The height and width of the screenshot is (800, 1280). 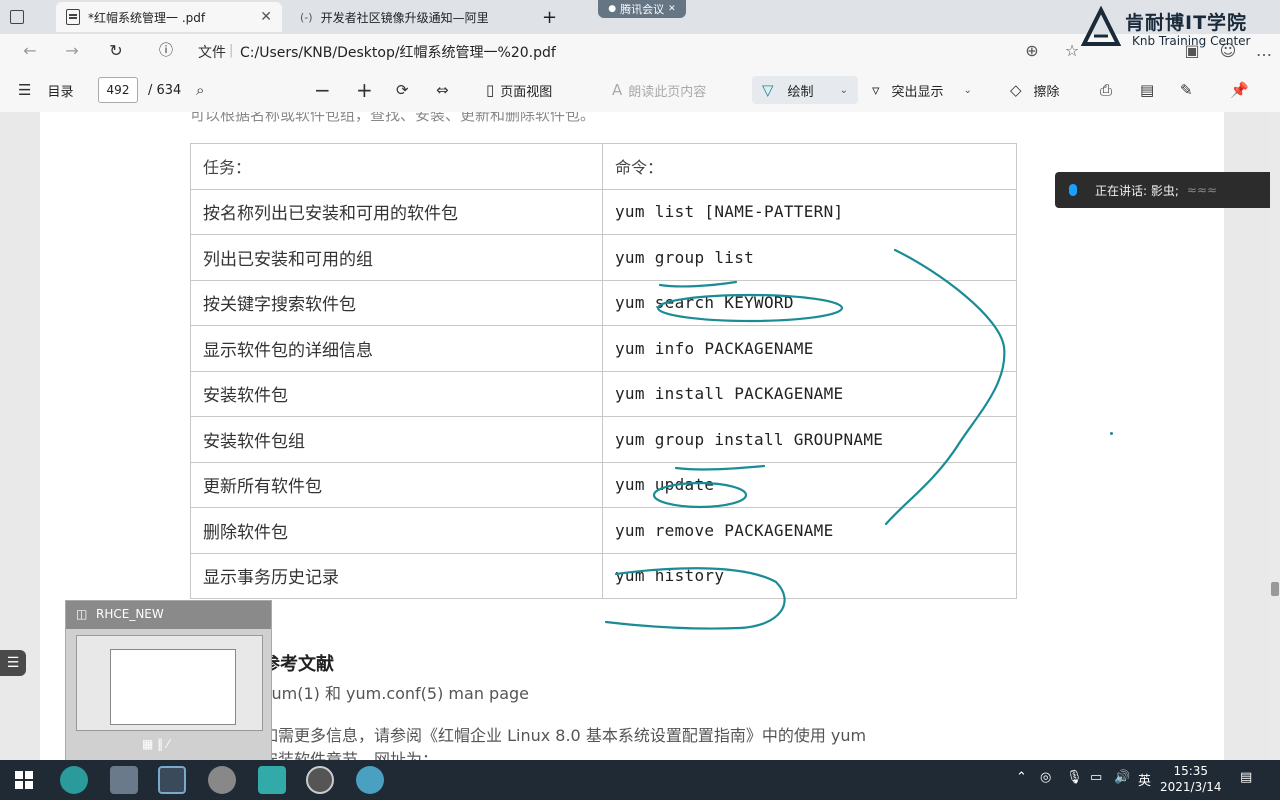 What do you see at coordinates (1202, 190) in the screenshot?
I see `audio-wave-icon: ≈≈≈` at bounding box center [1202, 190].